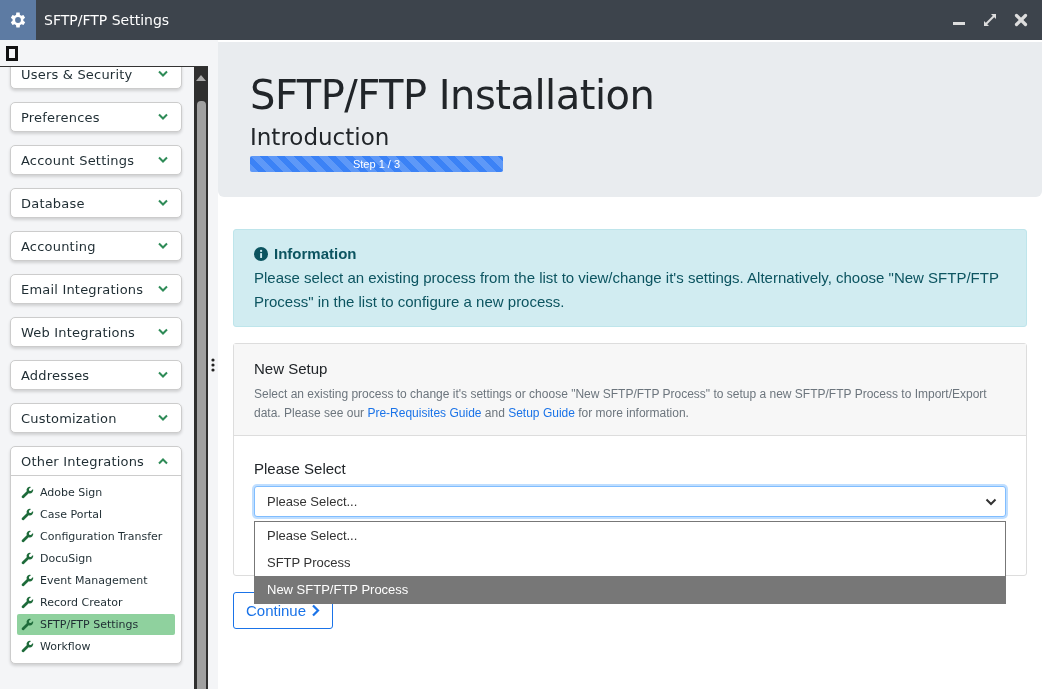  Describe the element at coordinates (18, 20) in the screenshot. I see `gear-icon` at that location.